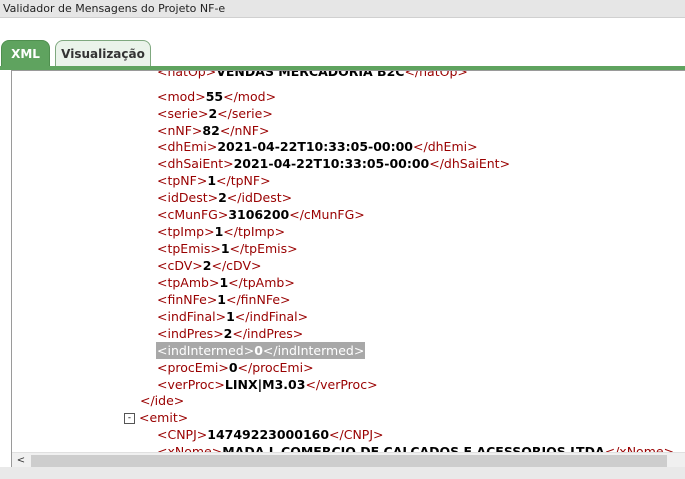 The image size is (685, 479). Describe the element at coordinates (317, 146) in the screenshot. I see `xml-line-dhemi: <dhEmi>2021-04-22T10:33:05-00:00</dhEmi>` at that location.